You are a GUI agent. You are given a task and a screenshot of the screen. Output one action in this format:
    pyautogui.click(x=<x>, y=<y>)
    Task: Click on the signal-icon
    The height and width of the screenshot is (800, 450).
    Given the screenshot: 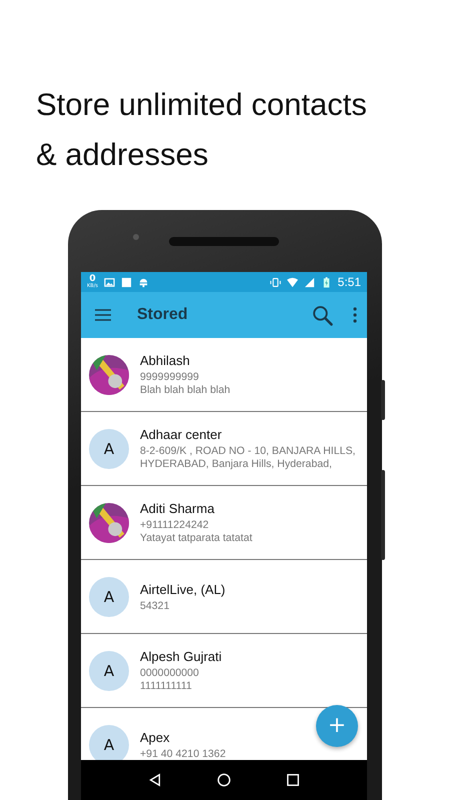 What is the action you would take?
    pyautogui.click(x=309, y=282)
    